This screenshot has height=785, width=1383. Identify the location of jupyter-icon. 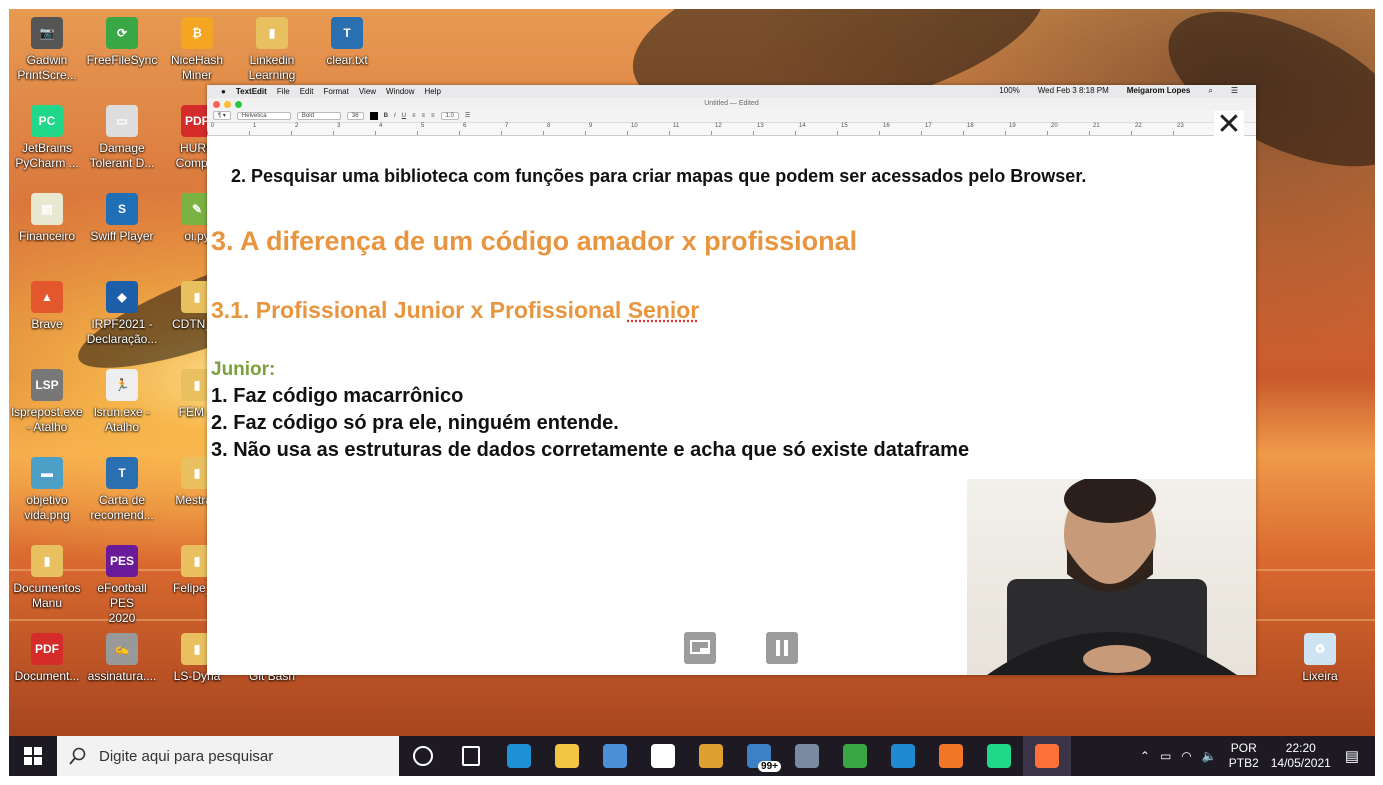
(951, 756).